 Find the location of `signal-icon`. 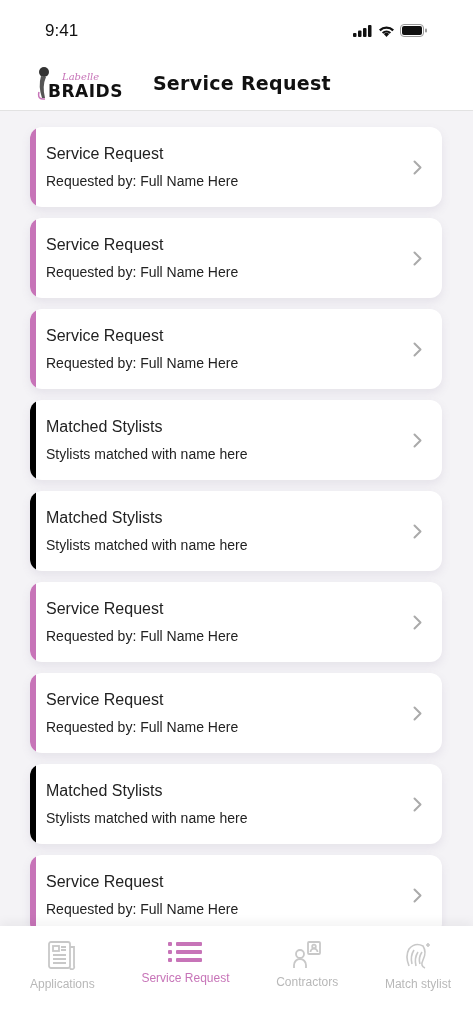

signal-icon is located at coordinates (363, 30).